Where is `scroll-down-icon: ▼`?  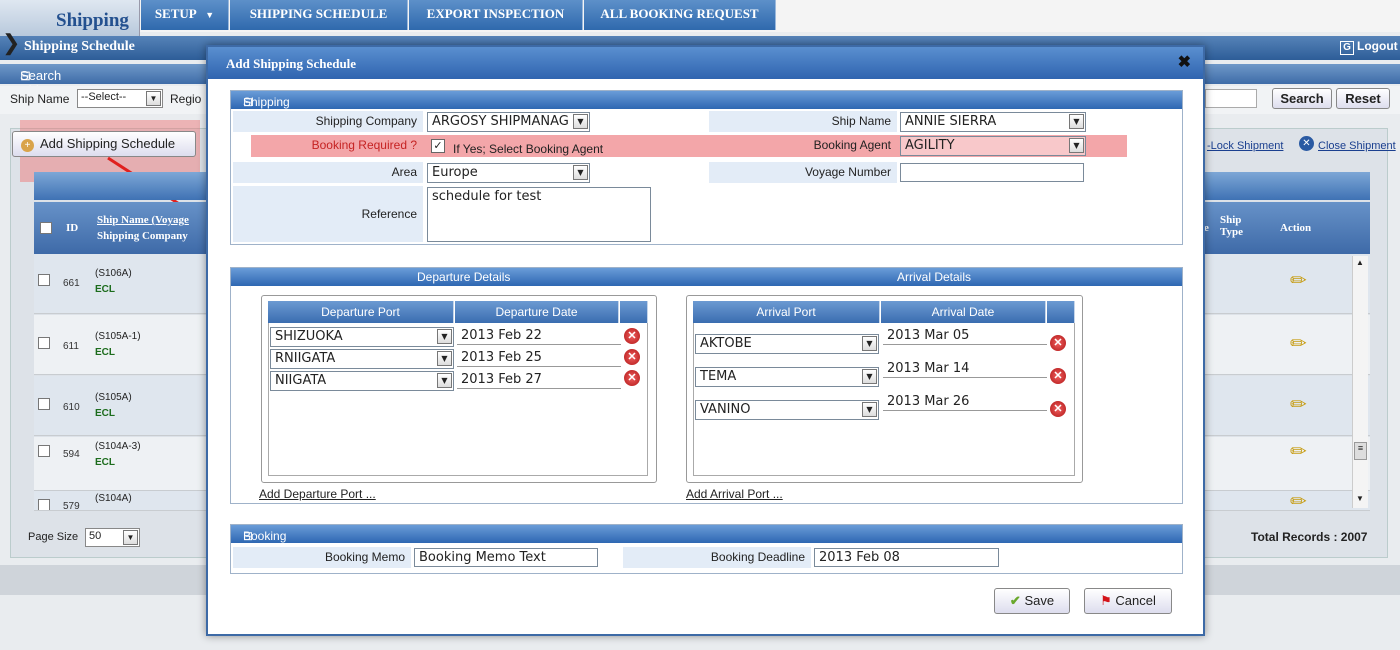
scroll-down-icon: ▼ is located at coordinates (1360, 498).